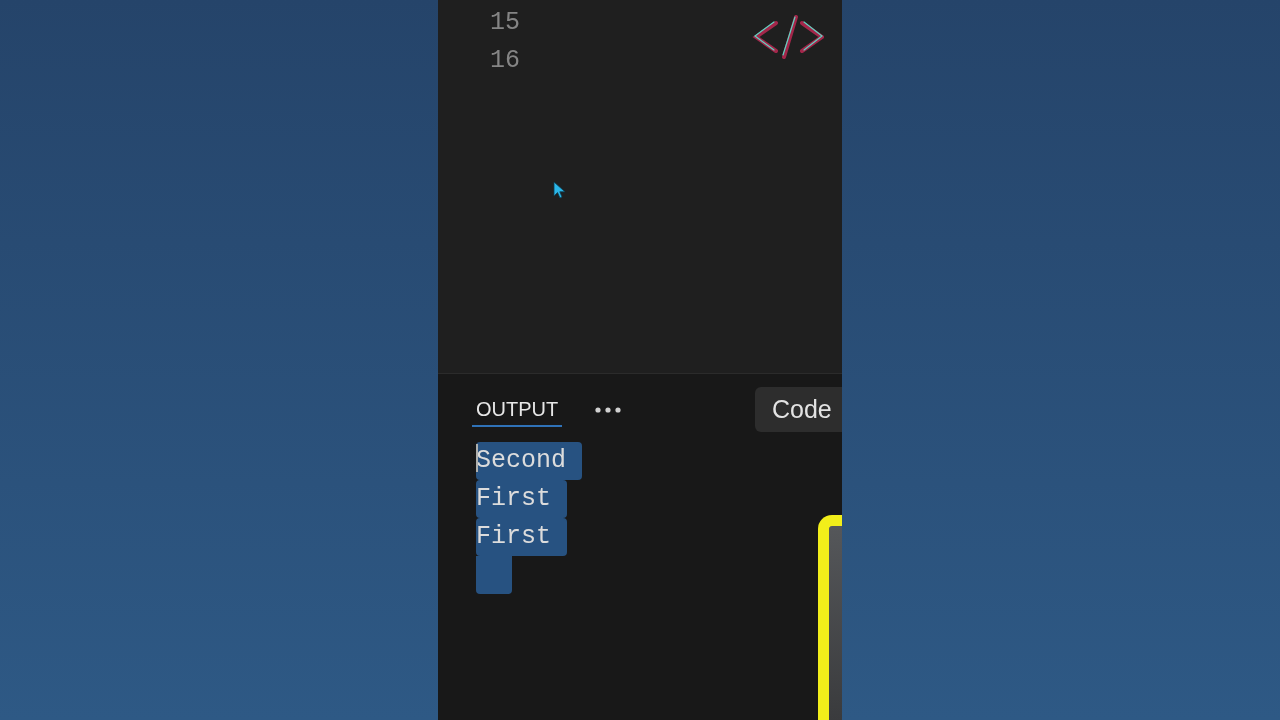  I want to click on output-tab: OUTPUT, so click(517, 409).